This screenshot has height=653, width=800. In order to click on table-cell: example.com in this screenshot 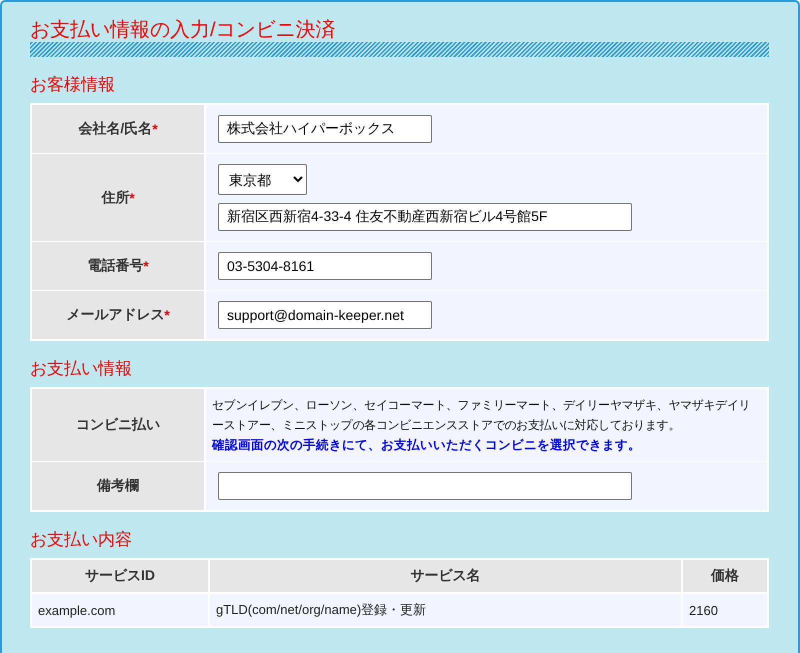, I will do `click(120, 610)`.